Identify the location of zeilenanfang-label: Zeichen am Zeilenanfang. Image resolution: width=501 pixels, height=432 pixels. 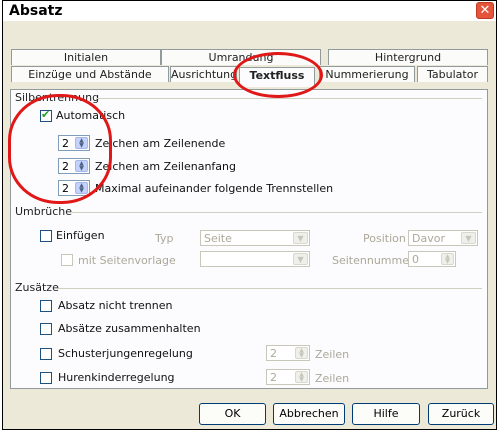
(166, 166).